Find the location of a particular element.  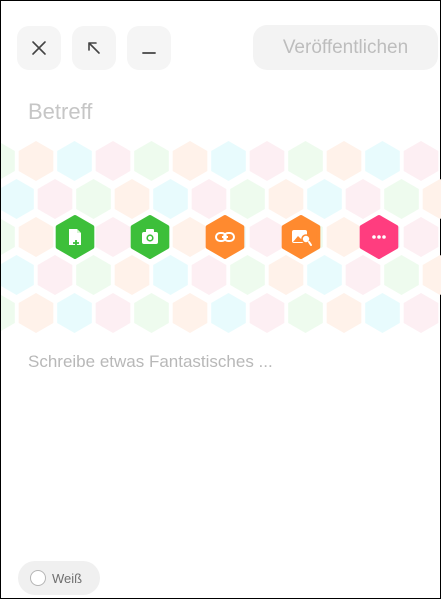

background-toggle: Weiß is located at coordinates (59, 578).